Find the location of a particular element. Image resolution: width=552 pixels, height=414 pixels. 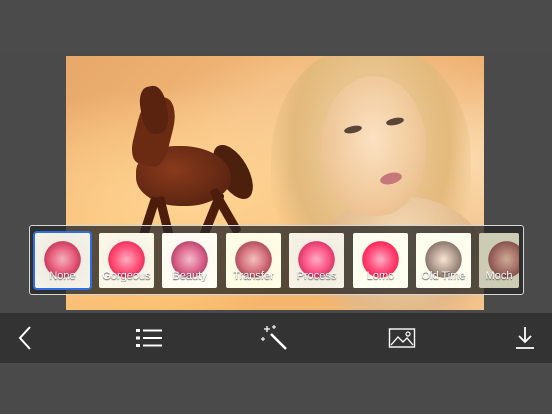

magic-wand-button is located at coordinates (275, 338).